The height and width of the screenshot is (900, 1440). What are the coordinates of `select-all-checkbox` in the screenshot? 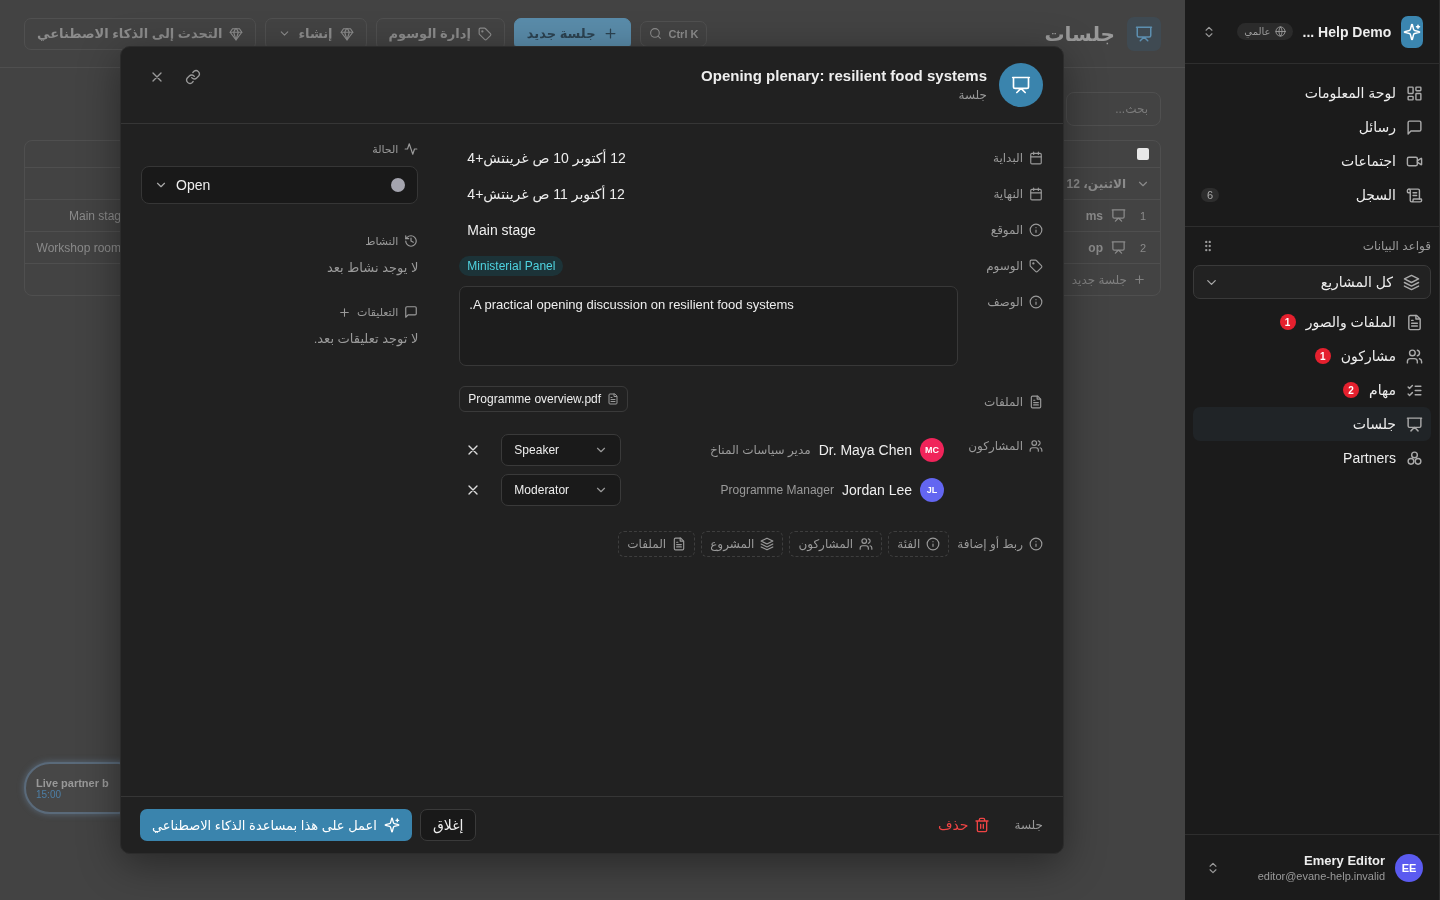 It's located at (1143, 154).